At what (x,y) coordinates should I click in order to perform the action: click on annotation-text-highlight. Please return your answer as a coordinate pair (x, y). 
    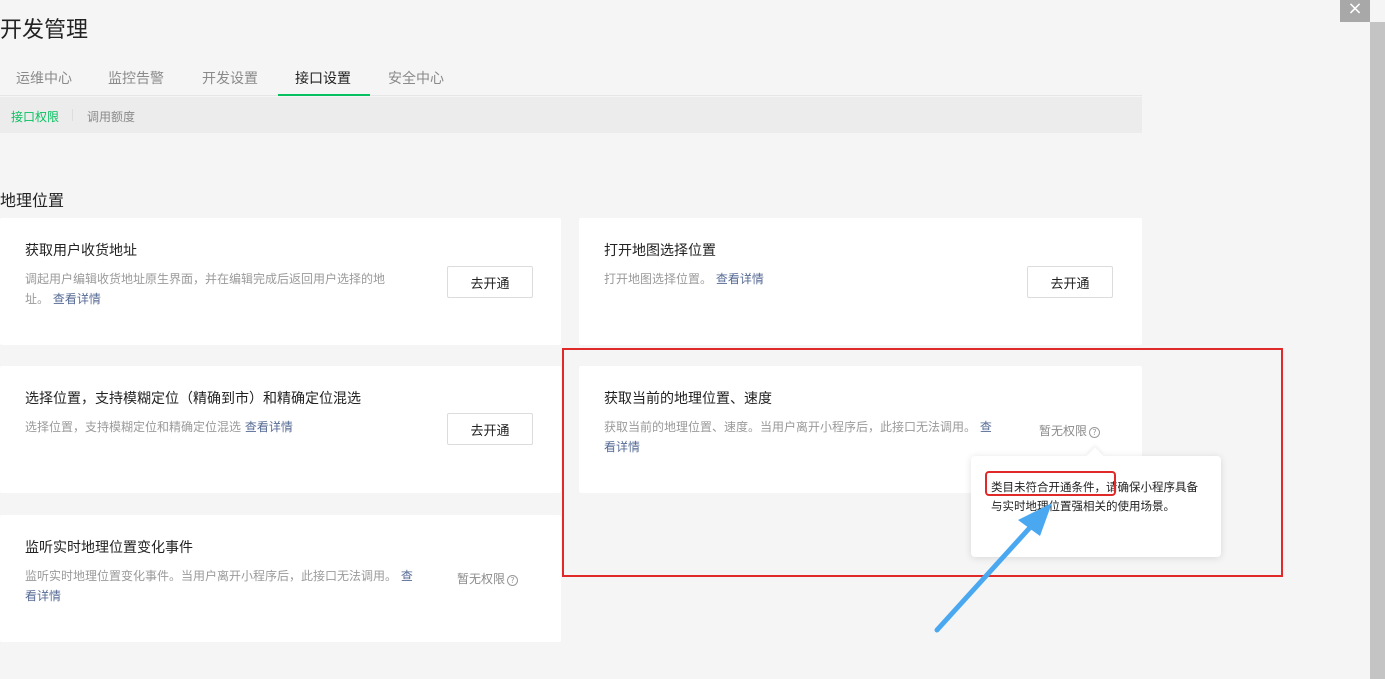
    Looking at the image, I should click on (1050, 483).